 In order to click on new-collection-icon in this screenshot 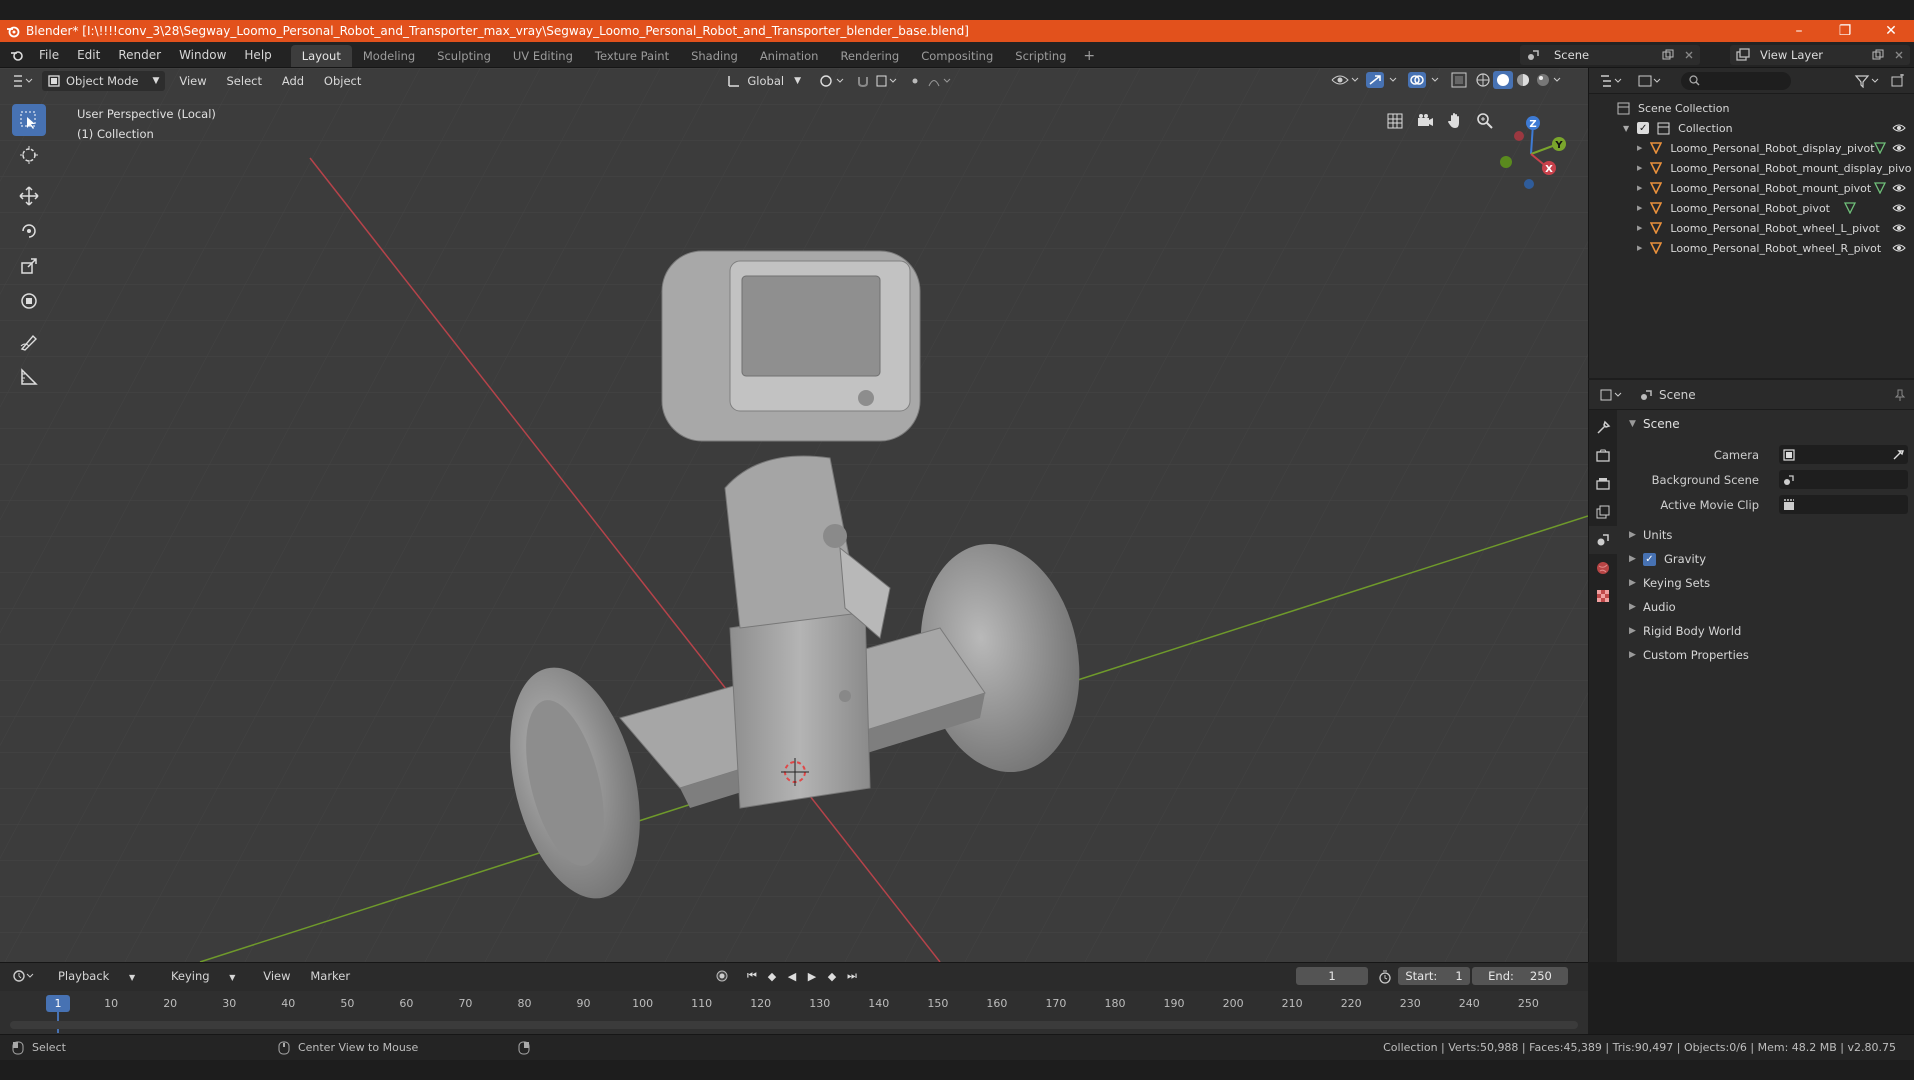, I will do `click(1898, 80)`.